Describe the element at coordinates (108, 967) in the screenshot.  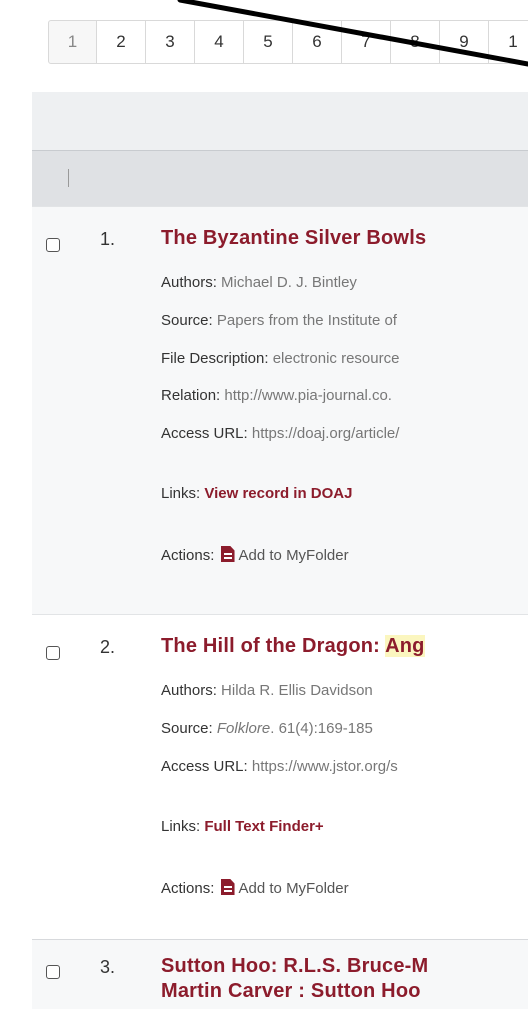
I see `result-number: 3.` at that location.